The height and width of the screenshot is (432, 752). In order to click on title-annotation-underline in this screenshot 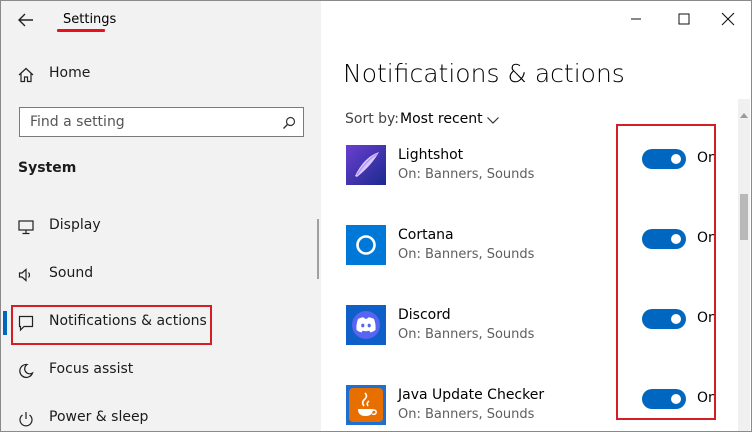, I will do `click(81, 30)`.